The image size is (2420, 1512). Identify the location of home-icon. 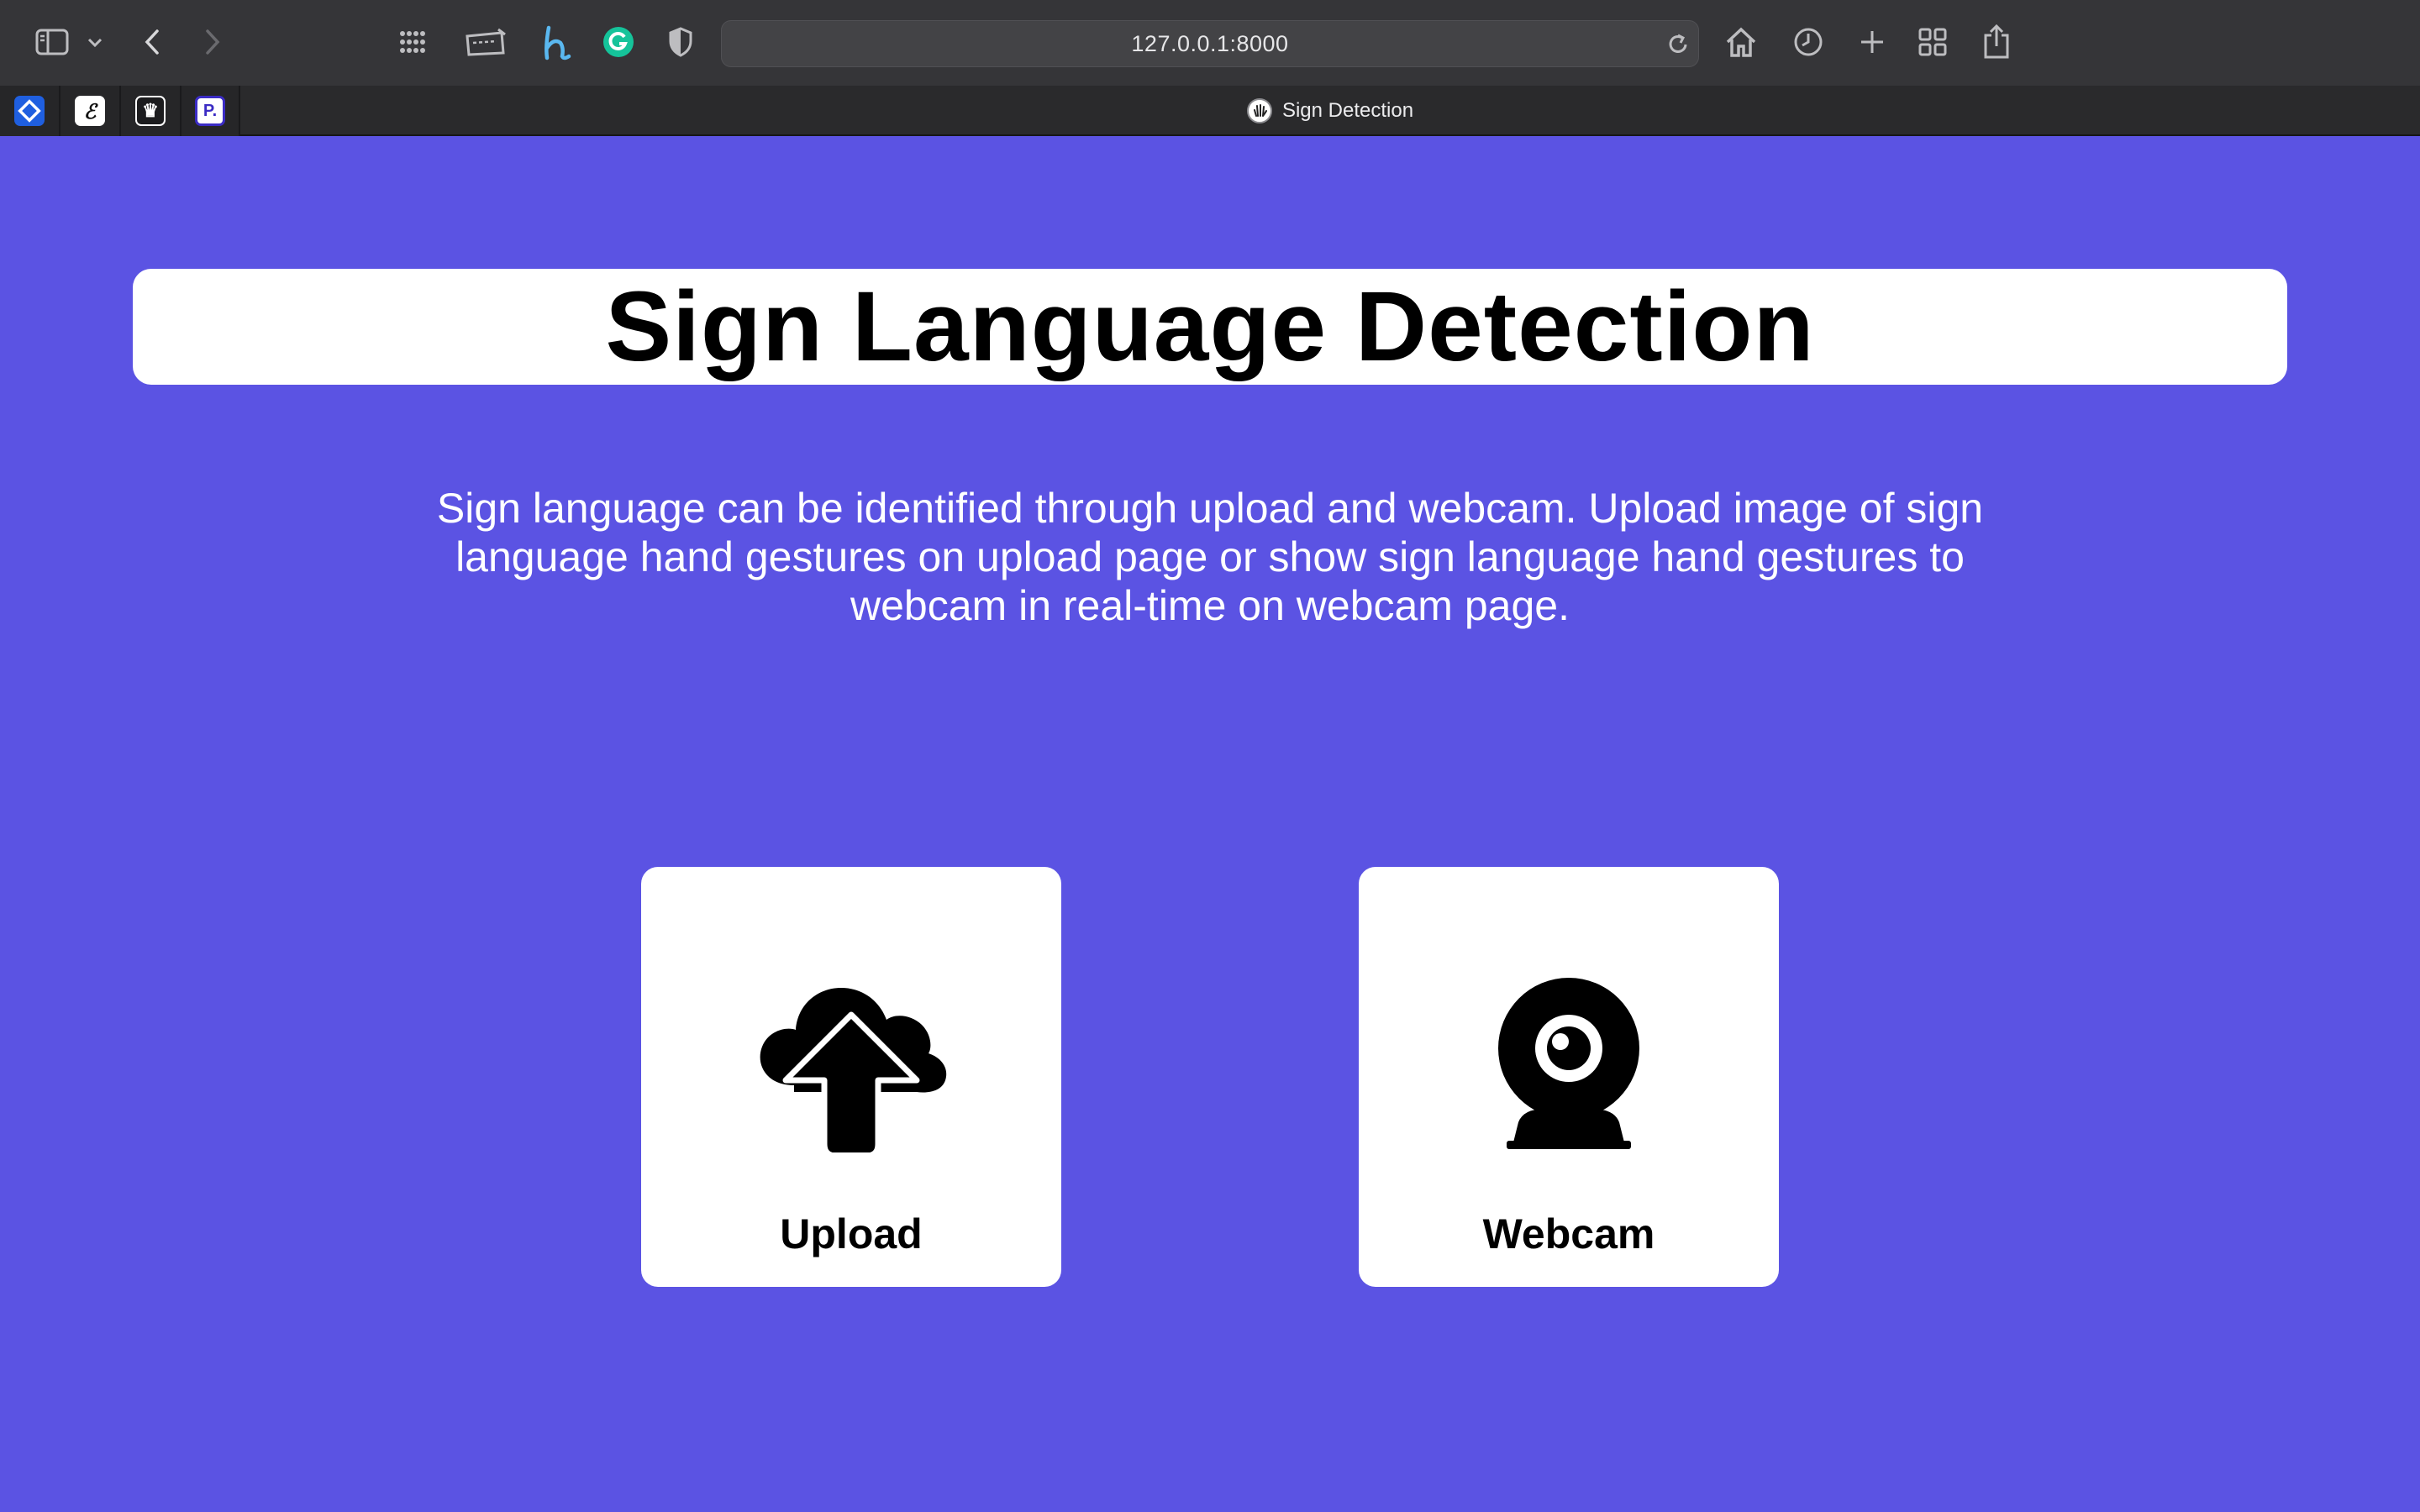
(1741, 42).